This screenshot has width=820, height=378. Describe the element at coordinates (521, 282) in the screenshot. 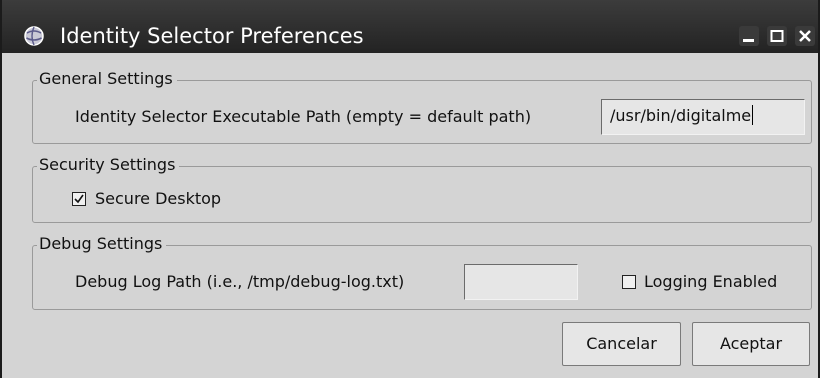

I see `debug-log-path-input` at that location.